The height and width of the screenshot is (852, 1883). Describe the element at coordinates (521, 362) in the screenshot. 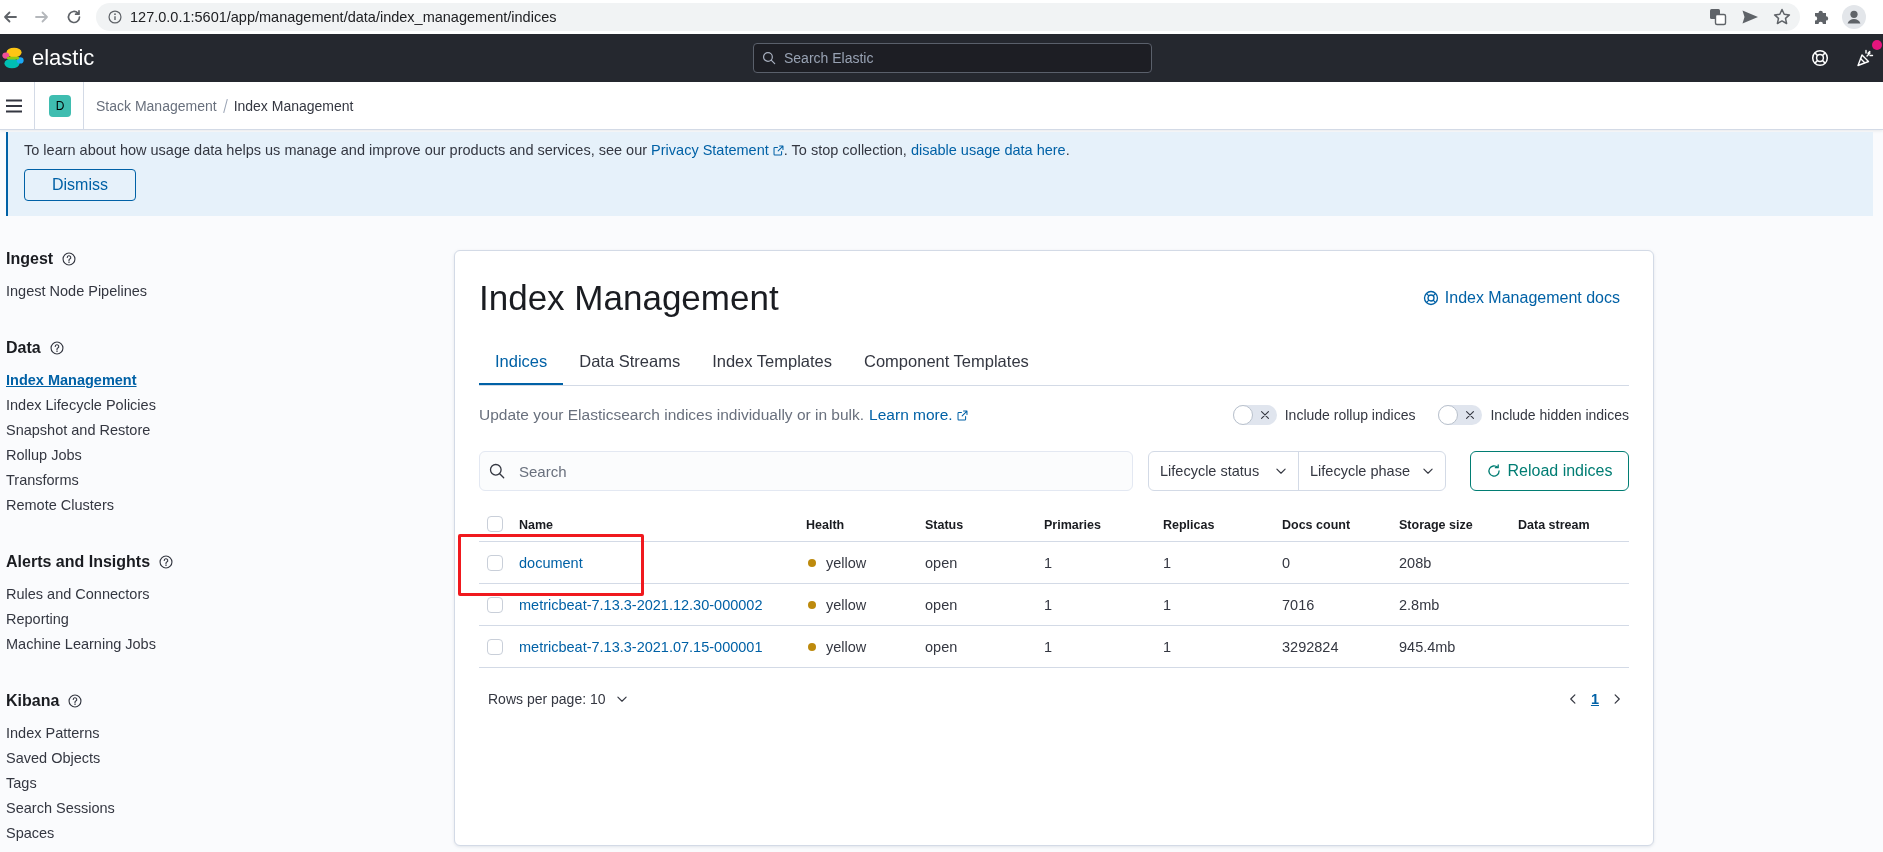

I see `tab: Indices` at that location.